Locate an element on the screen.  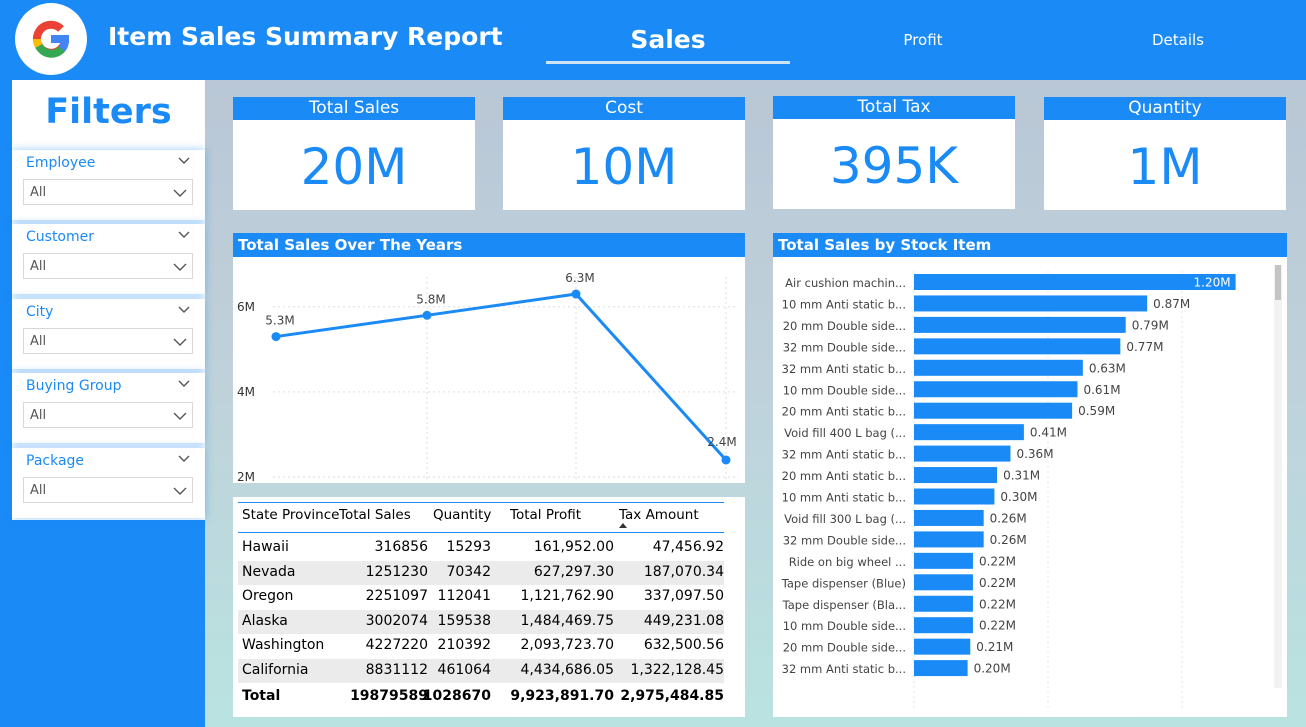
column-header: Total Profit is located at coordinates (545, 515).